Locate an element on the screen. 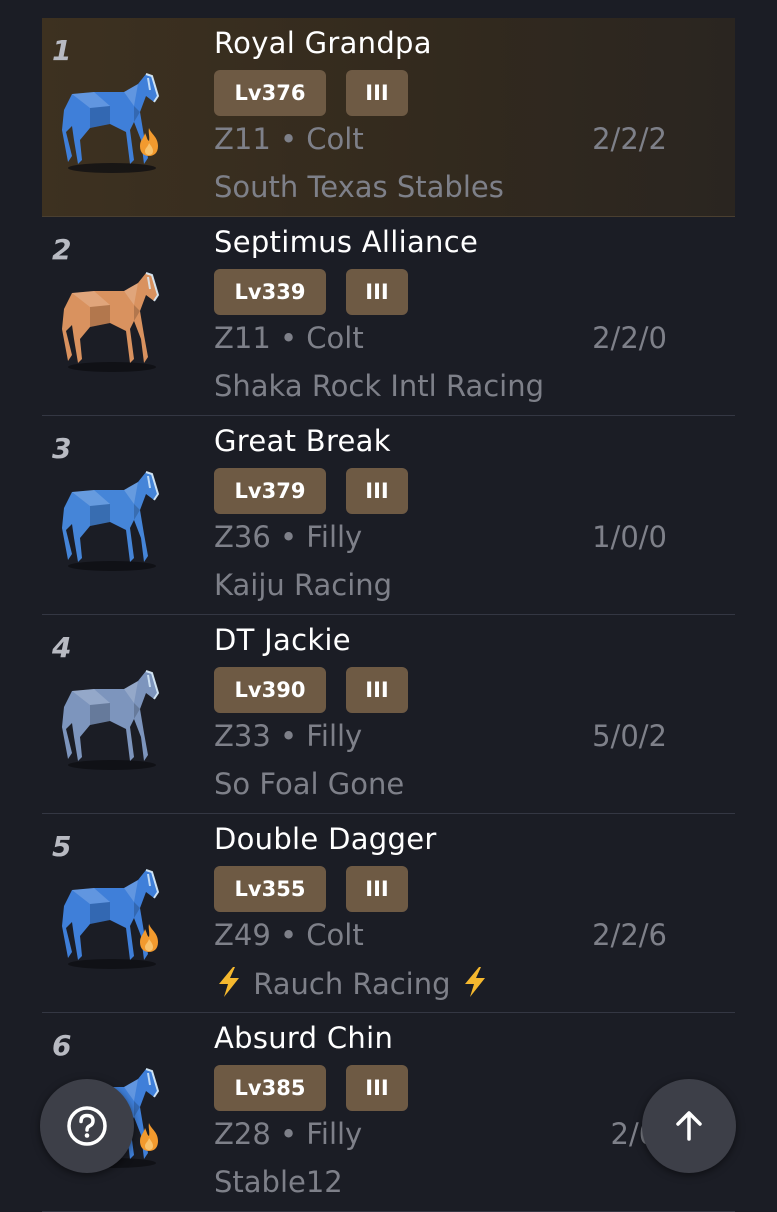 Image resolution: width=777 pixels, height=1212 pixels. badge-group: Lv385 III is located at coordinates (311, 1088).